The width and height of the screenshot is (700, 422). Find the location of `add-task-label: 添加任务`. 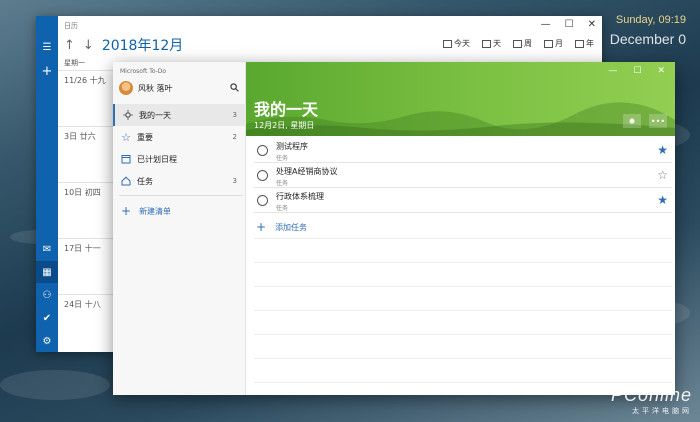

add-task-label: 添加任务 is located at coordinates (291, 227).